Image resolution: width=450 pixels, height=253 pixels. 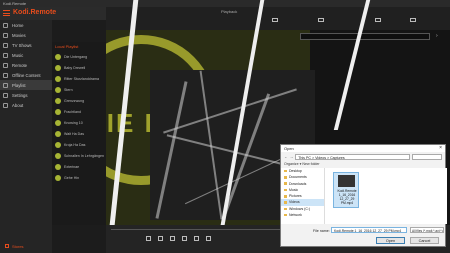 I want to click on sidebar-item-movies: Movies, so click(x=26, y=35).